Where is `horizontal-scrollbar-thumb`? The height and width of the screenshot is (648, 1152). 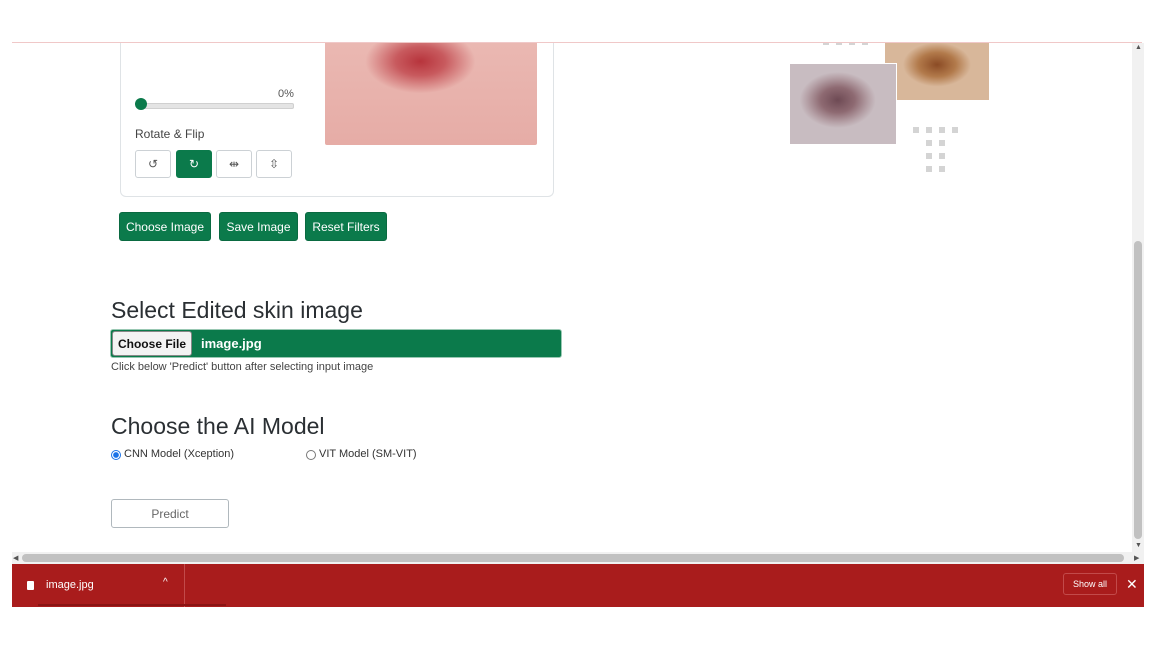 horizontal-scrollbar-thumb is located at coordinates (573, 558).